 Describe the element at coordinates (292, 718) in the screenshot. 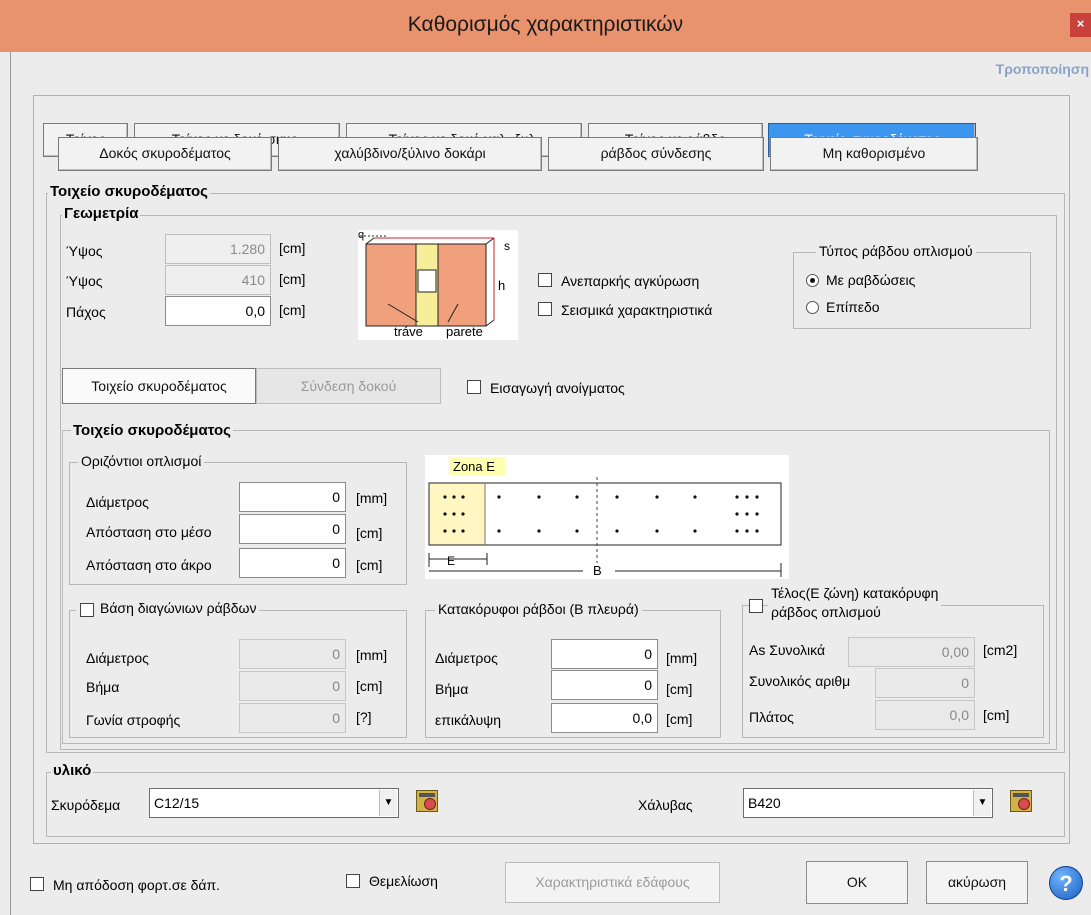

I see `d-rotation-field: 0` at that location.